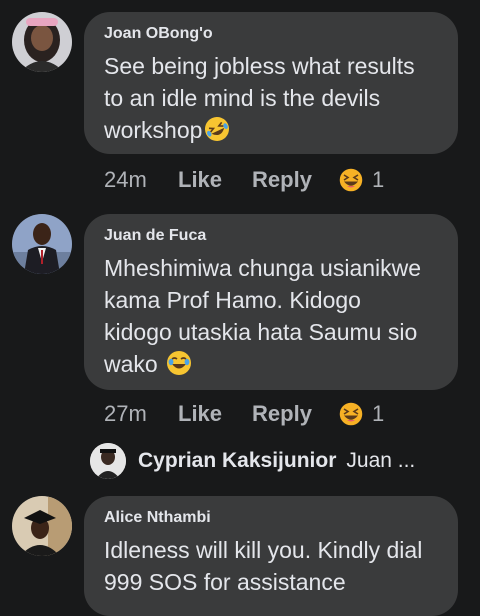  Describe the element at coordinates (261, 332) in the screenshot. I see `comment-text-line: kidogo utaskia hata Saumu sio` at that location.